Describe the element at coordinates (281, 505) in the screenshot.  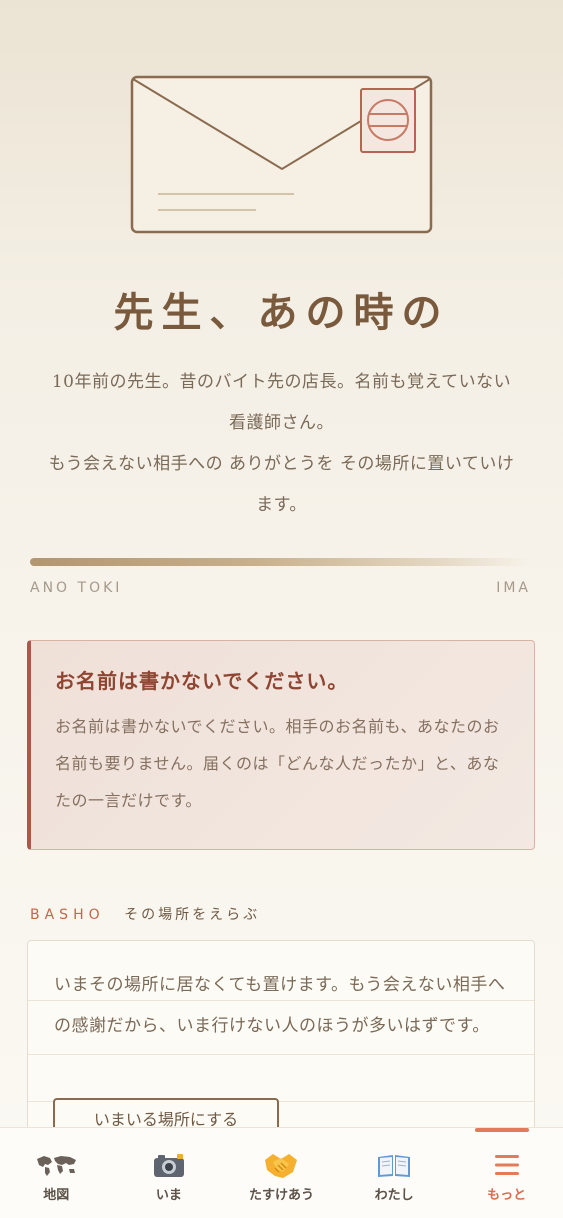
I see `lead-line: ます。` at that location.